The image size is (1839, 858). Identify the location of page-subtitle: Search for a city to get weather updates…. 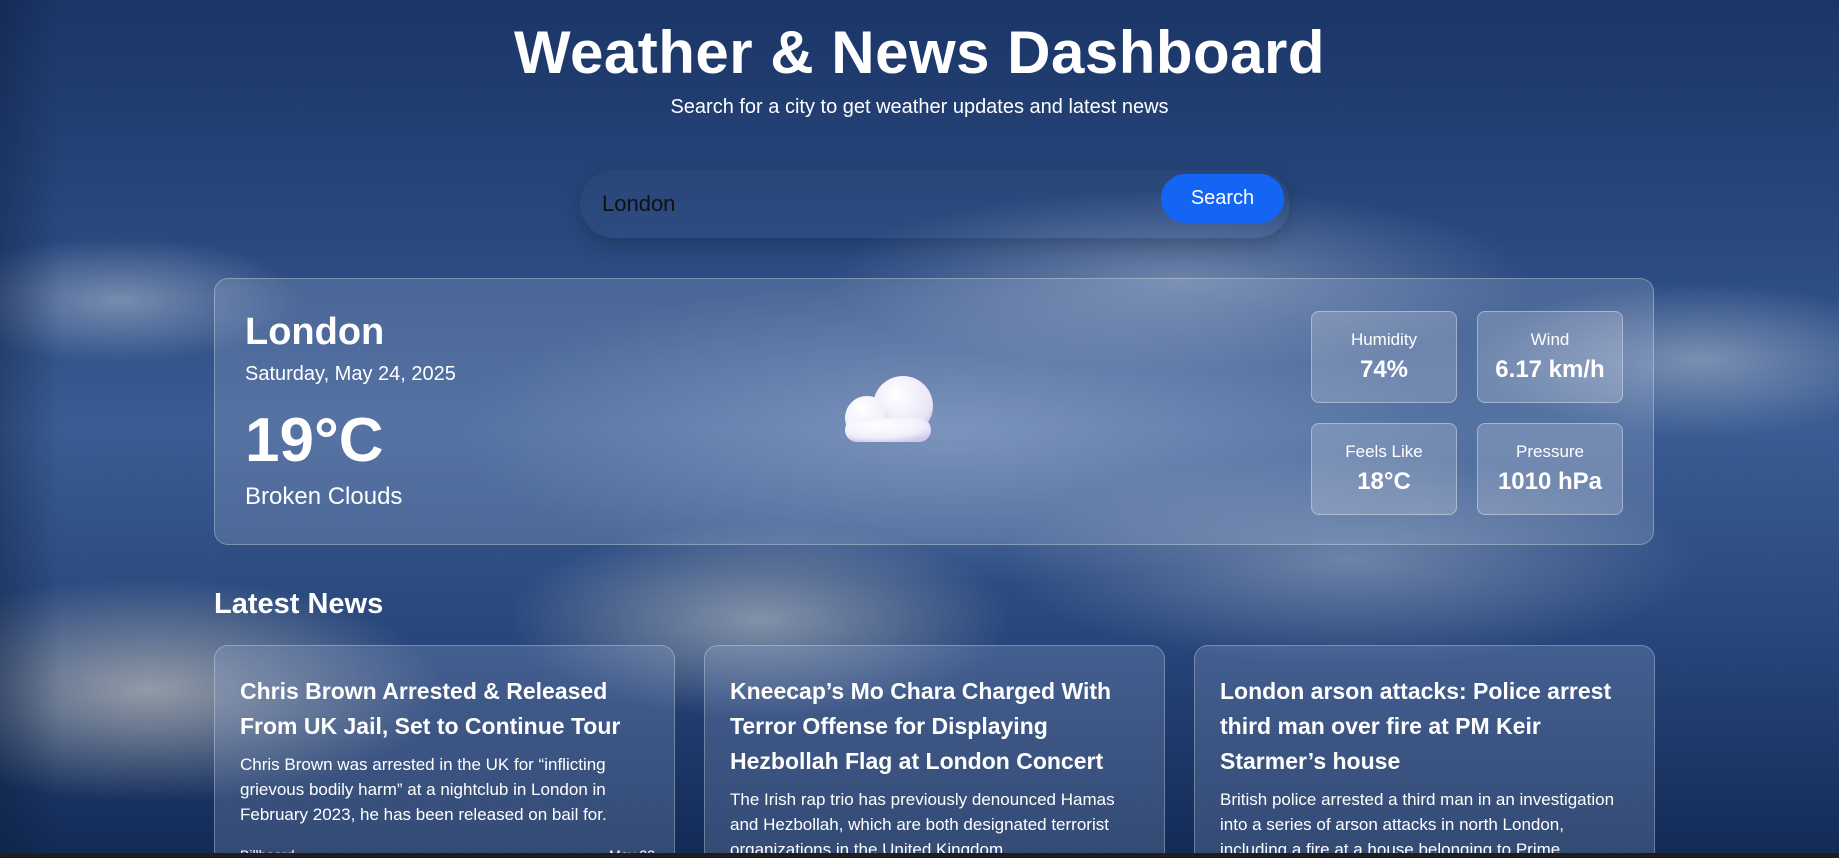
(919, 107).